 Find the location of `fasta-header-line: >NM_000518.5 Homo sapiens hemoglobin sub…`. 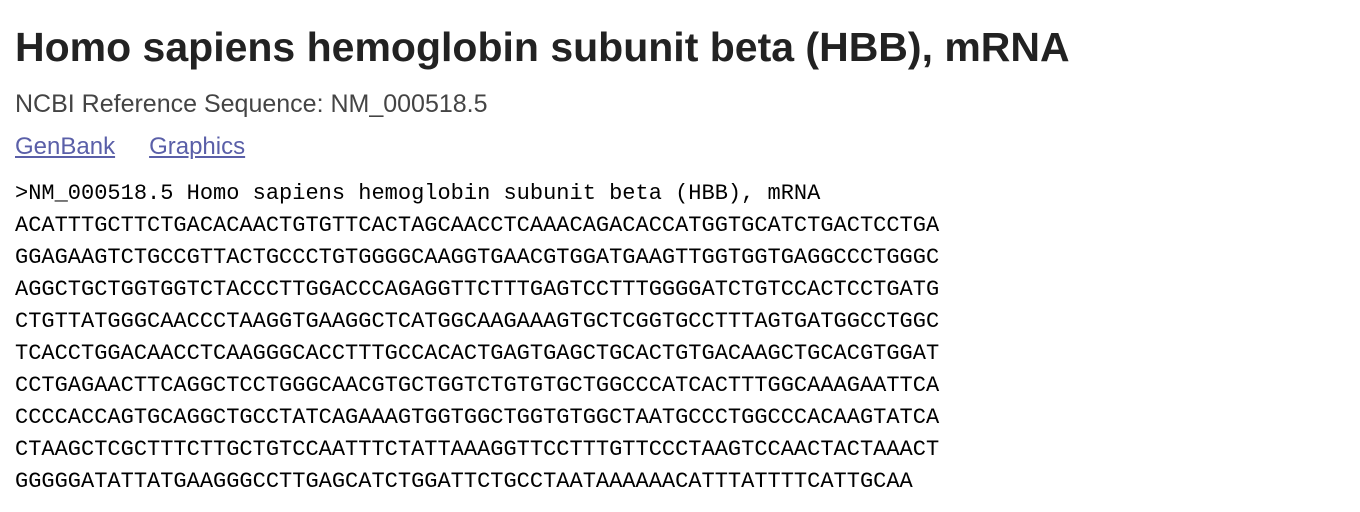

fasta-header-line: >NM_000518.5 Homo sapiens hemoglobin sub… is located at coordinates (418, 193).